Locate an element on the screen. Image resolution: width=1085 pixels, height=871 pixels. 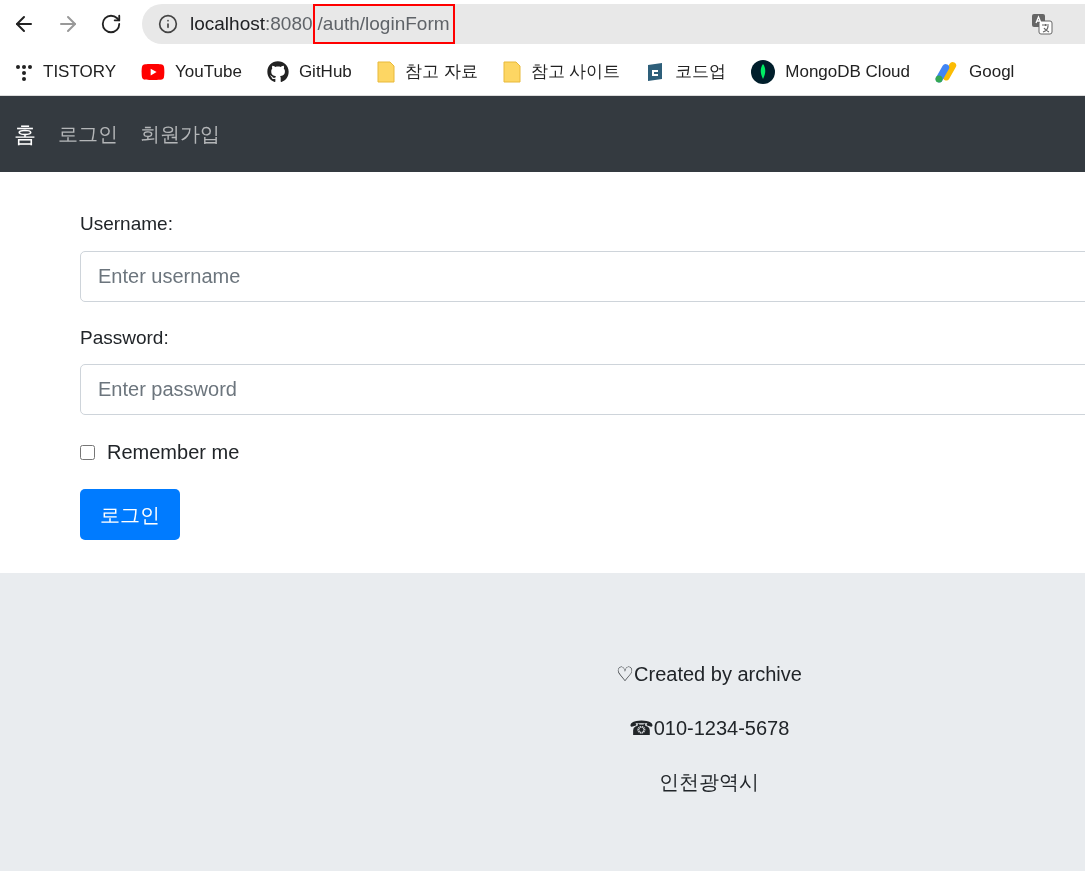
info-icon is located at coordinates (168, 24).